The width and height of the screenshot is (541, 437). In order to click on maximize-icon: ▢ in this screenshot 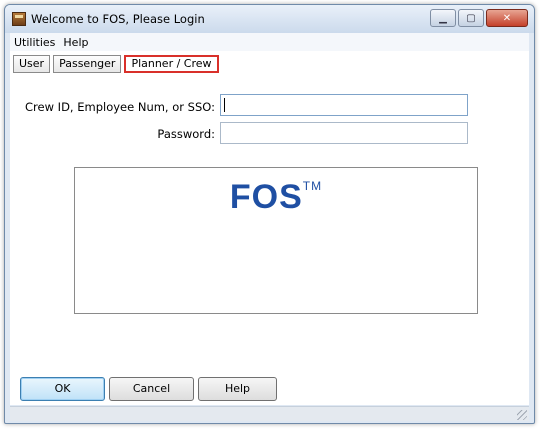, I will do `click(471, 18)`.